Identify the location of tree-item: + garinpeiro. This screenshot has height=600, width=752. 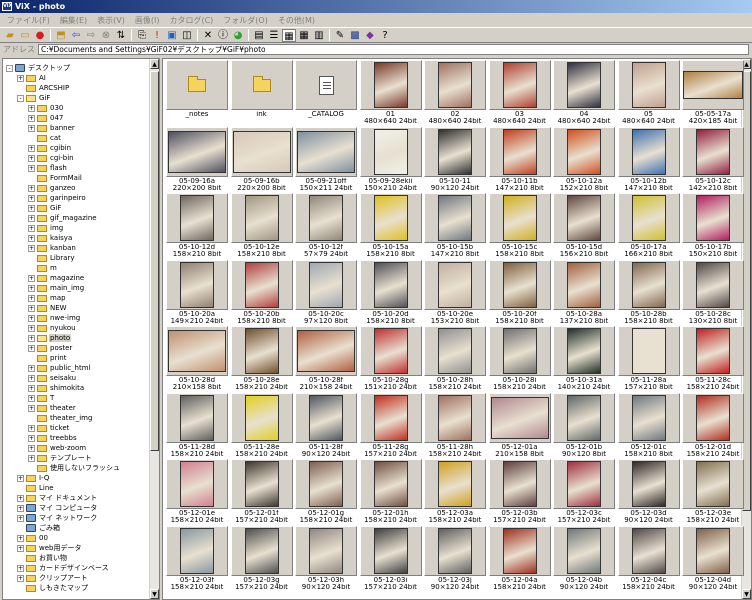
(57, 198).